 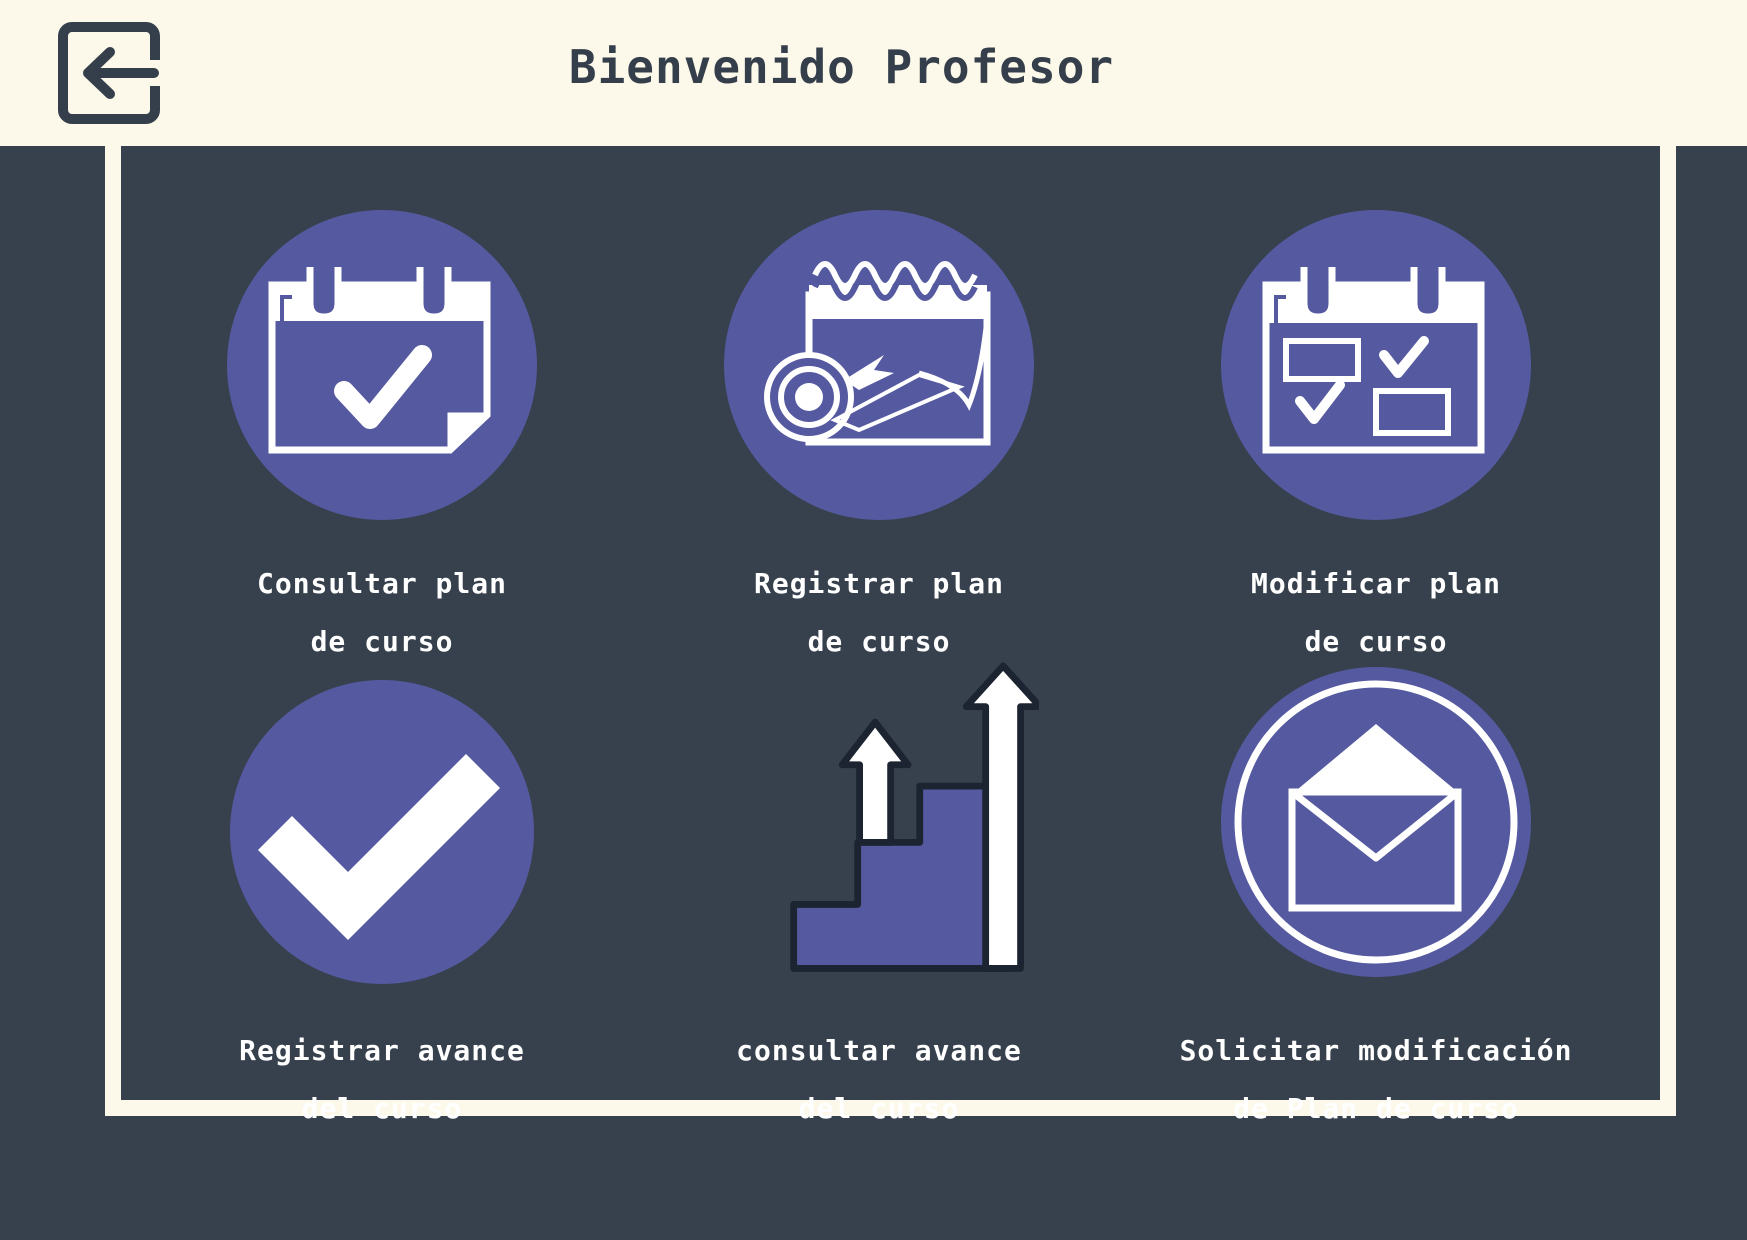 What do you see at coordinates (1376, 822) in the screenshot?
I see `envelope-icon` at bounding box center [1376, 822].